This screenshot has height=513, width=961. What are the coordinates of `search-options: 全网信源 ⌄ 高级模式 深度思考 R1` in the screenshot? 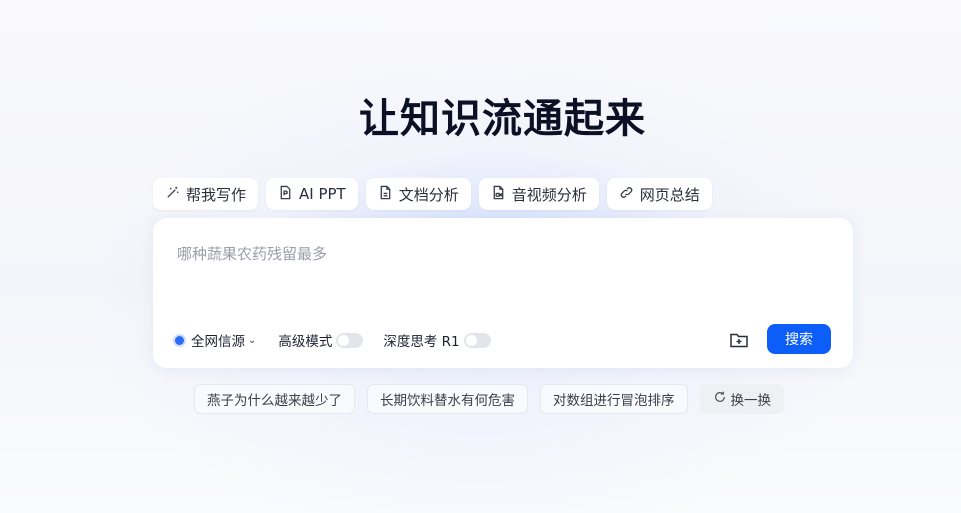 It's located at (333, 340).